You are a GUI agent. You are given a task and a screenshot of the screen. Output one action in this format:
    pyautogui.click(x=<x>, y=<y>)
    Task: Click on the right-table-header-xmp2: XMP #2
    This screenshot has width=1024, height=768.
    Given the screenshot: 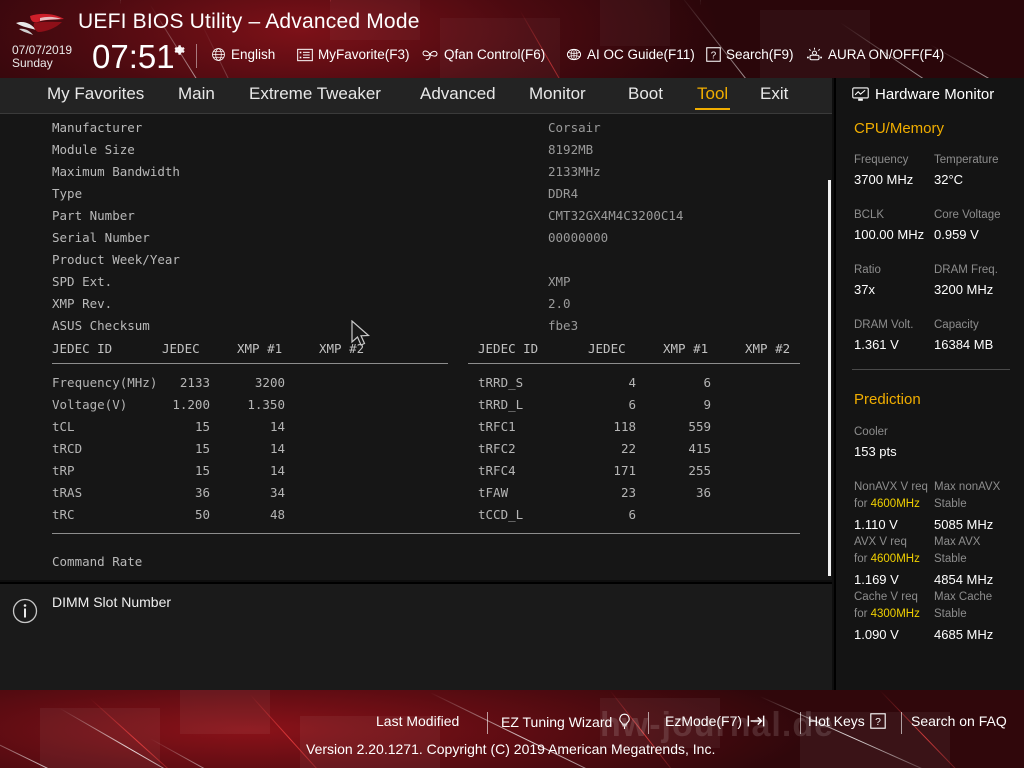 What is the action you would take?
    pyautogui.click(x=768, y=348)
    